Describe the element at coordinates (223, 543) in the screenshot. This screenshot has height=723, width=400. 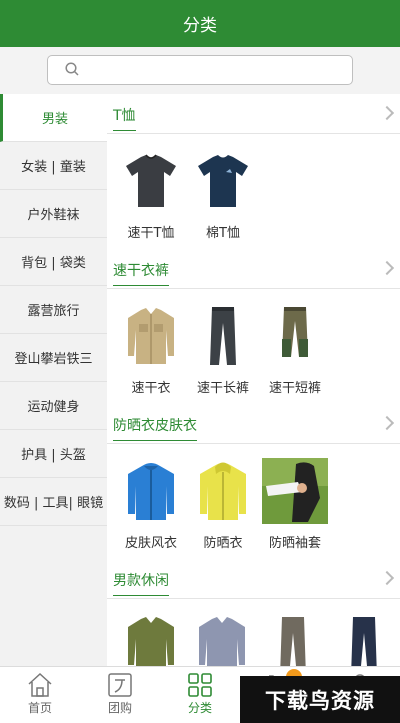
I see `product-label: 防晒衣` at that location.